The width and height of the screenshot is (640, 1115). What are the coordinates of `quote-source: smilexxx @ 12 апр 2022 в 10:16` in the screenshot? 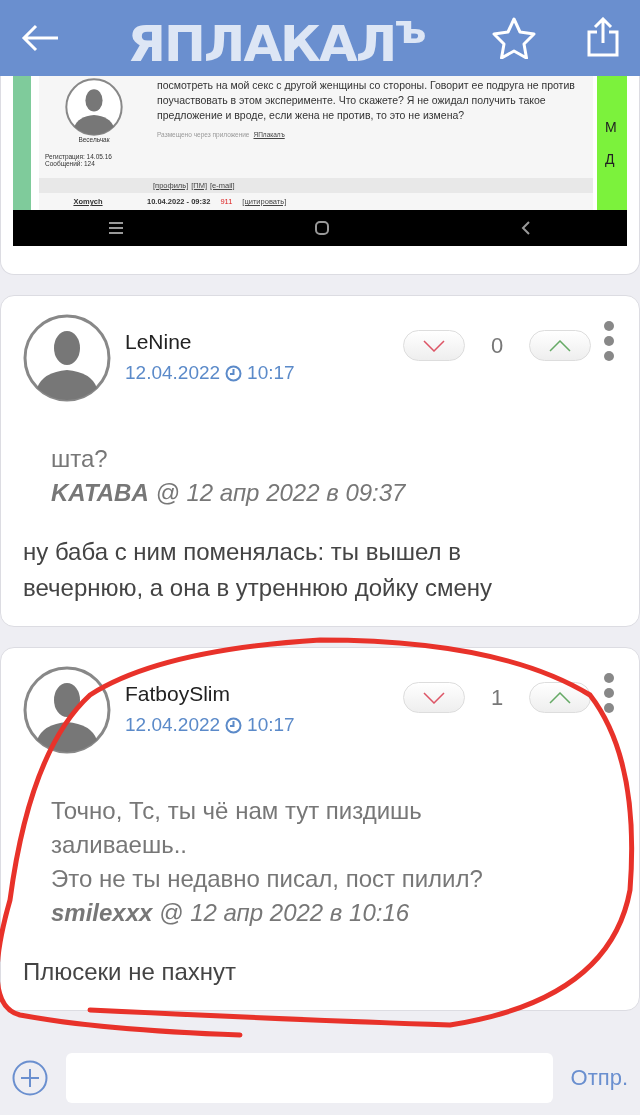 It's located at (231, 913).